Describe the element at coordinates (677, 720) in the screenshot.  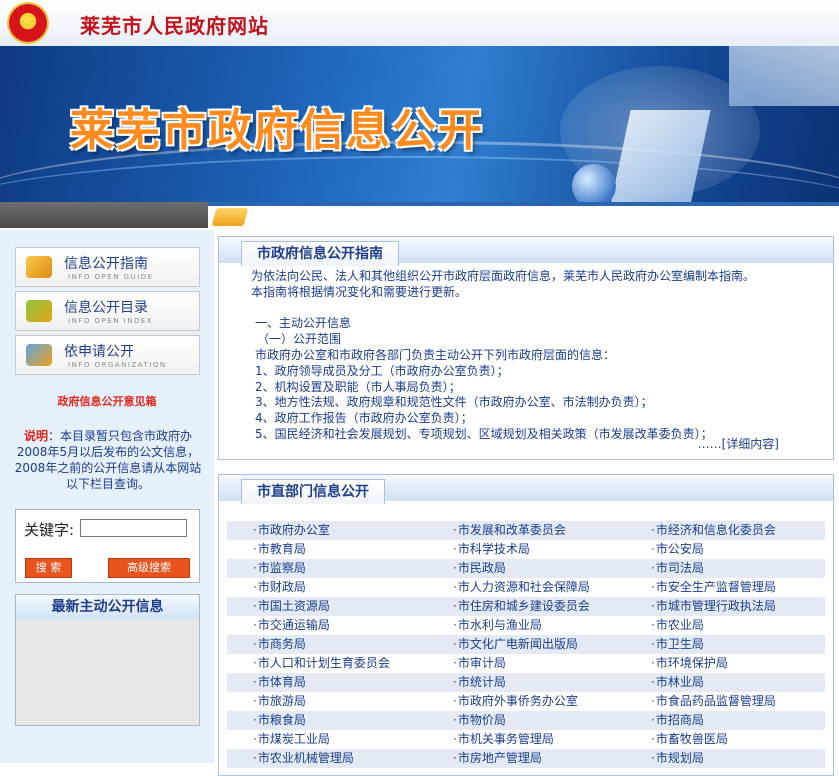
I see `department-link: 市招商局` at that location.